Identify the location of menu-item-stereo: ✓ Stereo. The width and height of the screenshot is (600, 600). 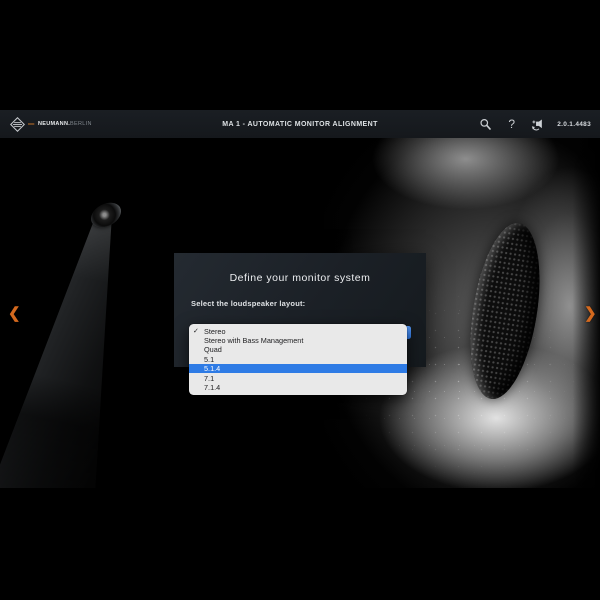
(298, 331).